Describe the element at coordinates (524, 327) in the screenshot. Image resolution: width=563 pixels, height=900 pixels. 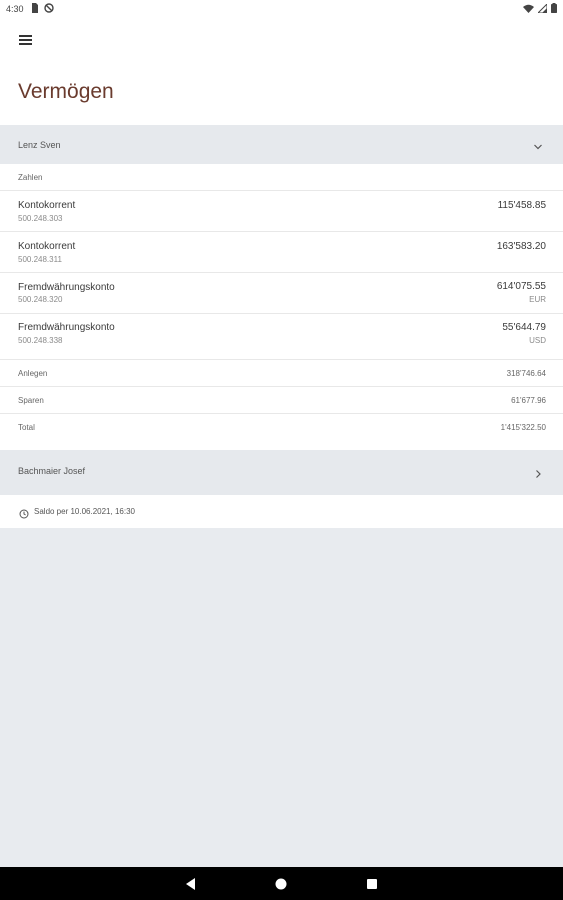
I see `account-amount: 55'644.79` at that location.